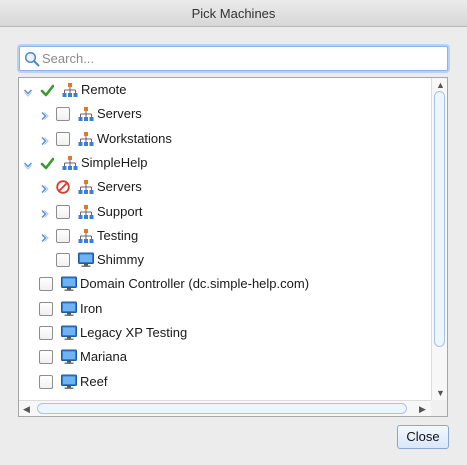 The height and width of the screenshot is (465, 467). I want to click on horizontal-scrollbar: ◀ ▶, so click(225, 408).